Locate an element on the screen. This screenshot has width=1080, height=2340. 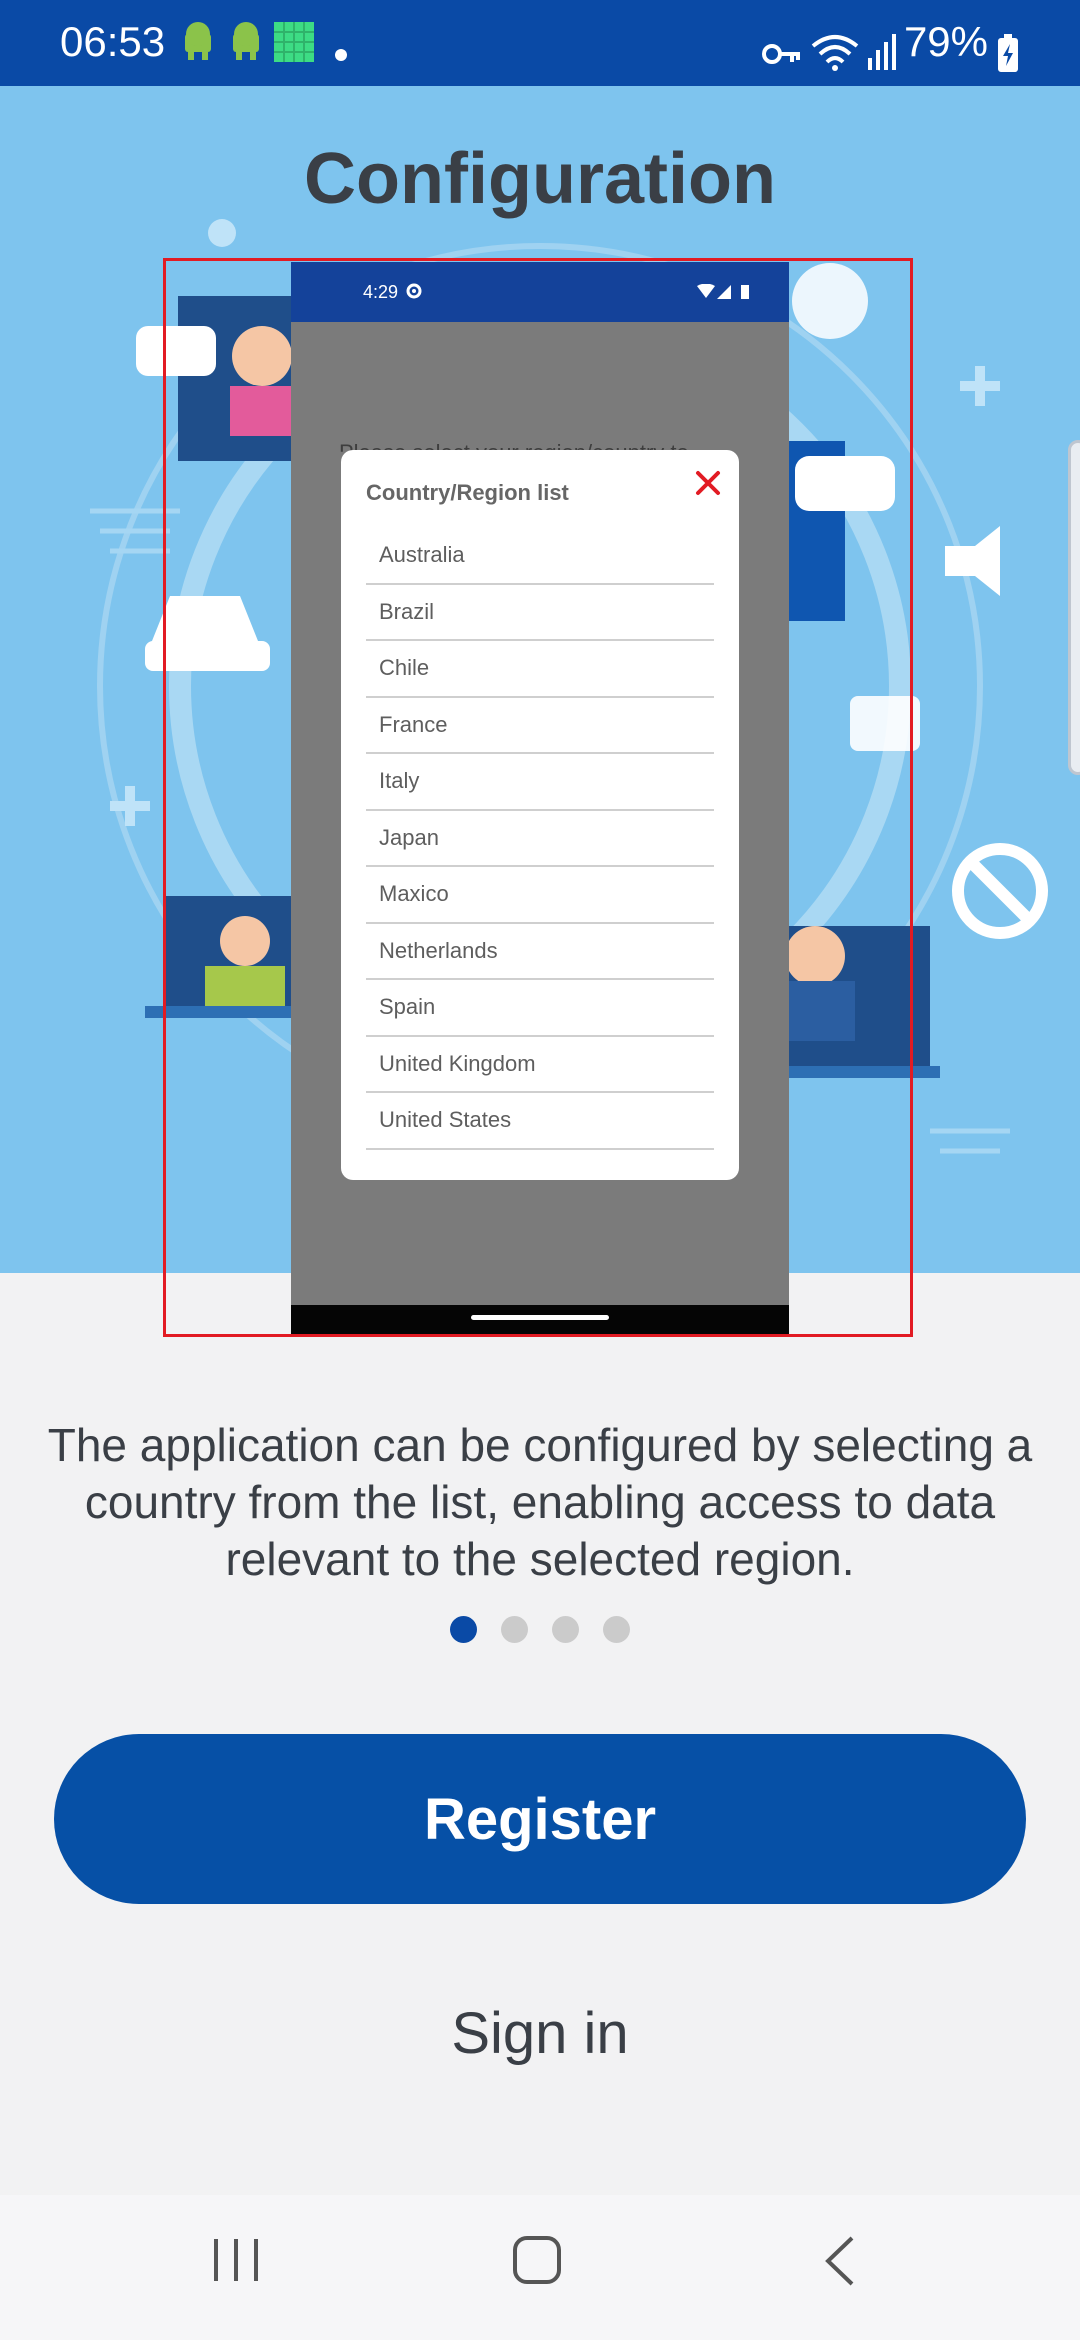
edge-panel-handle is located at coordinates (1074, 607).